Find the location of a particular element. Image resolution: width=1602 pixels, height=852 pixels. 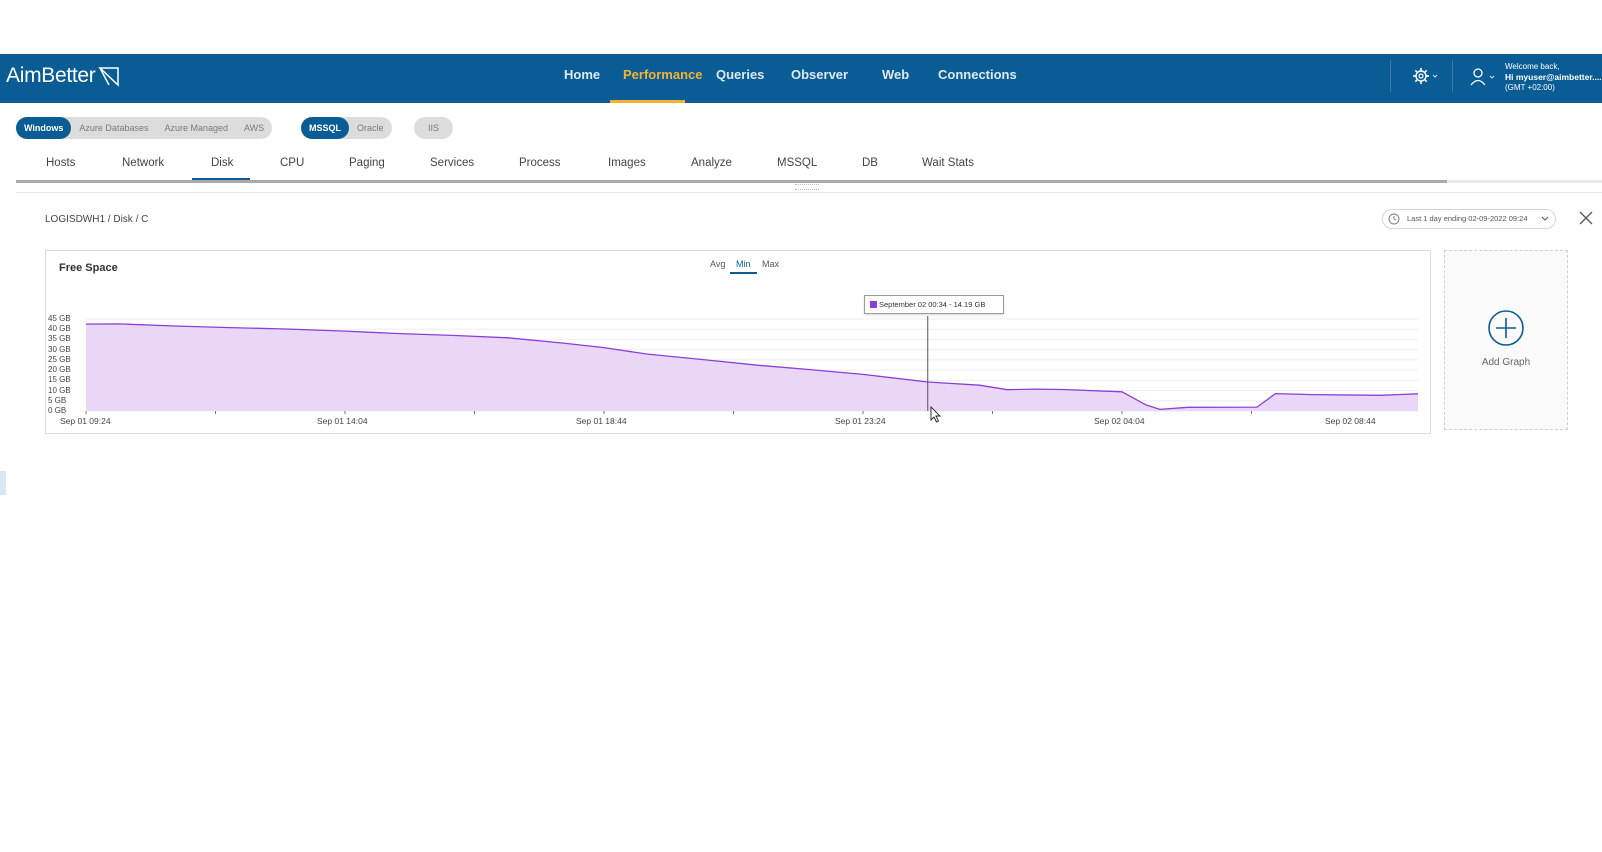

series-swatch is located at coordinates (873, 304).